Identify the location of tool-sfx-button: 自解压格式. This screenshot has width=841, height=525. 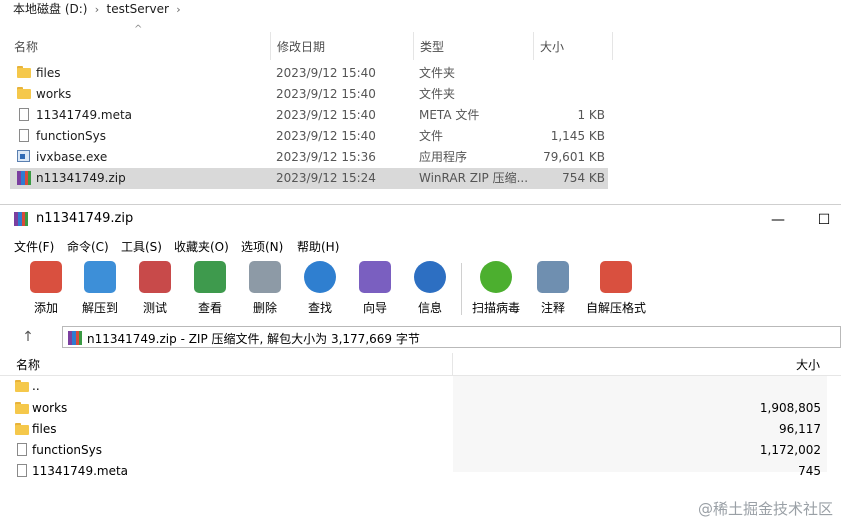
(616, 290).